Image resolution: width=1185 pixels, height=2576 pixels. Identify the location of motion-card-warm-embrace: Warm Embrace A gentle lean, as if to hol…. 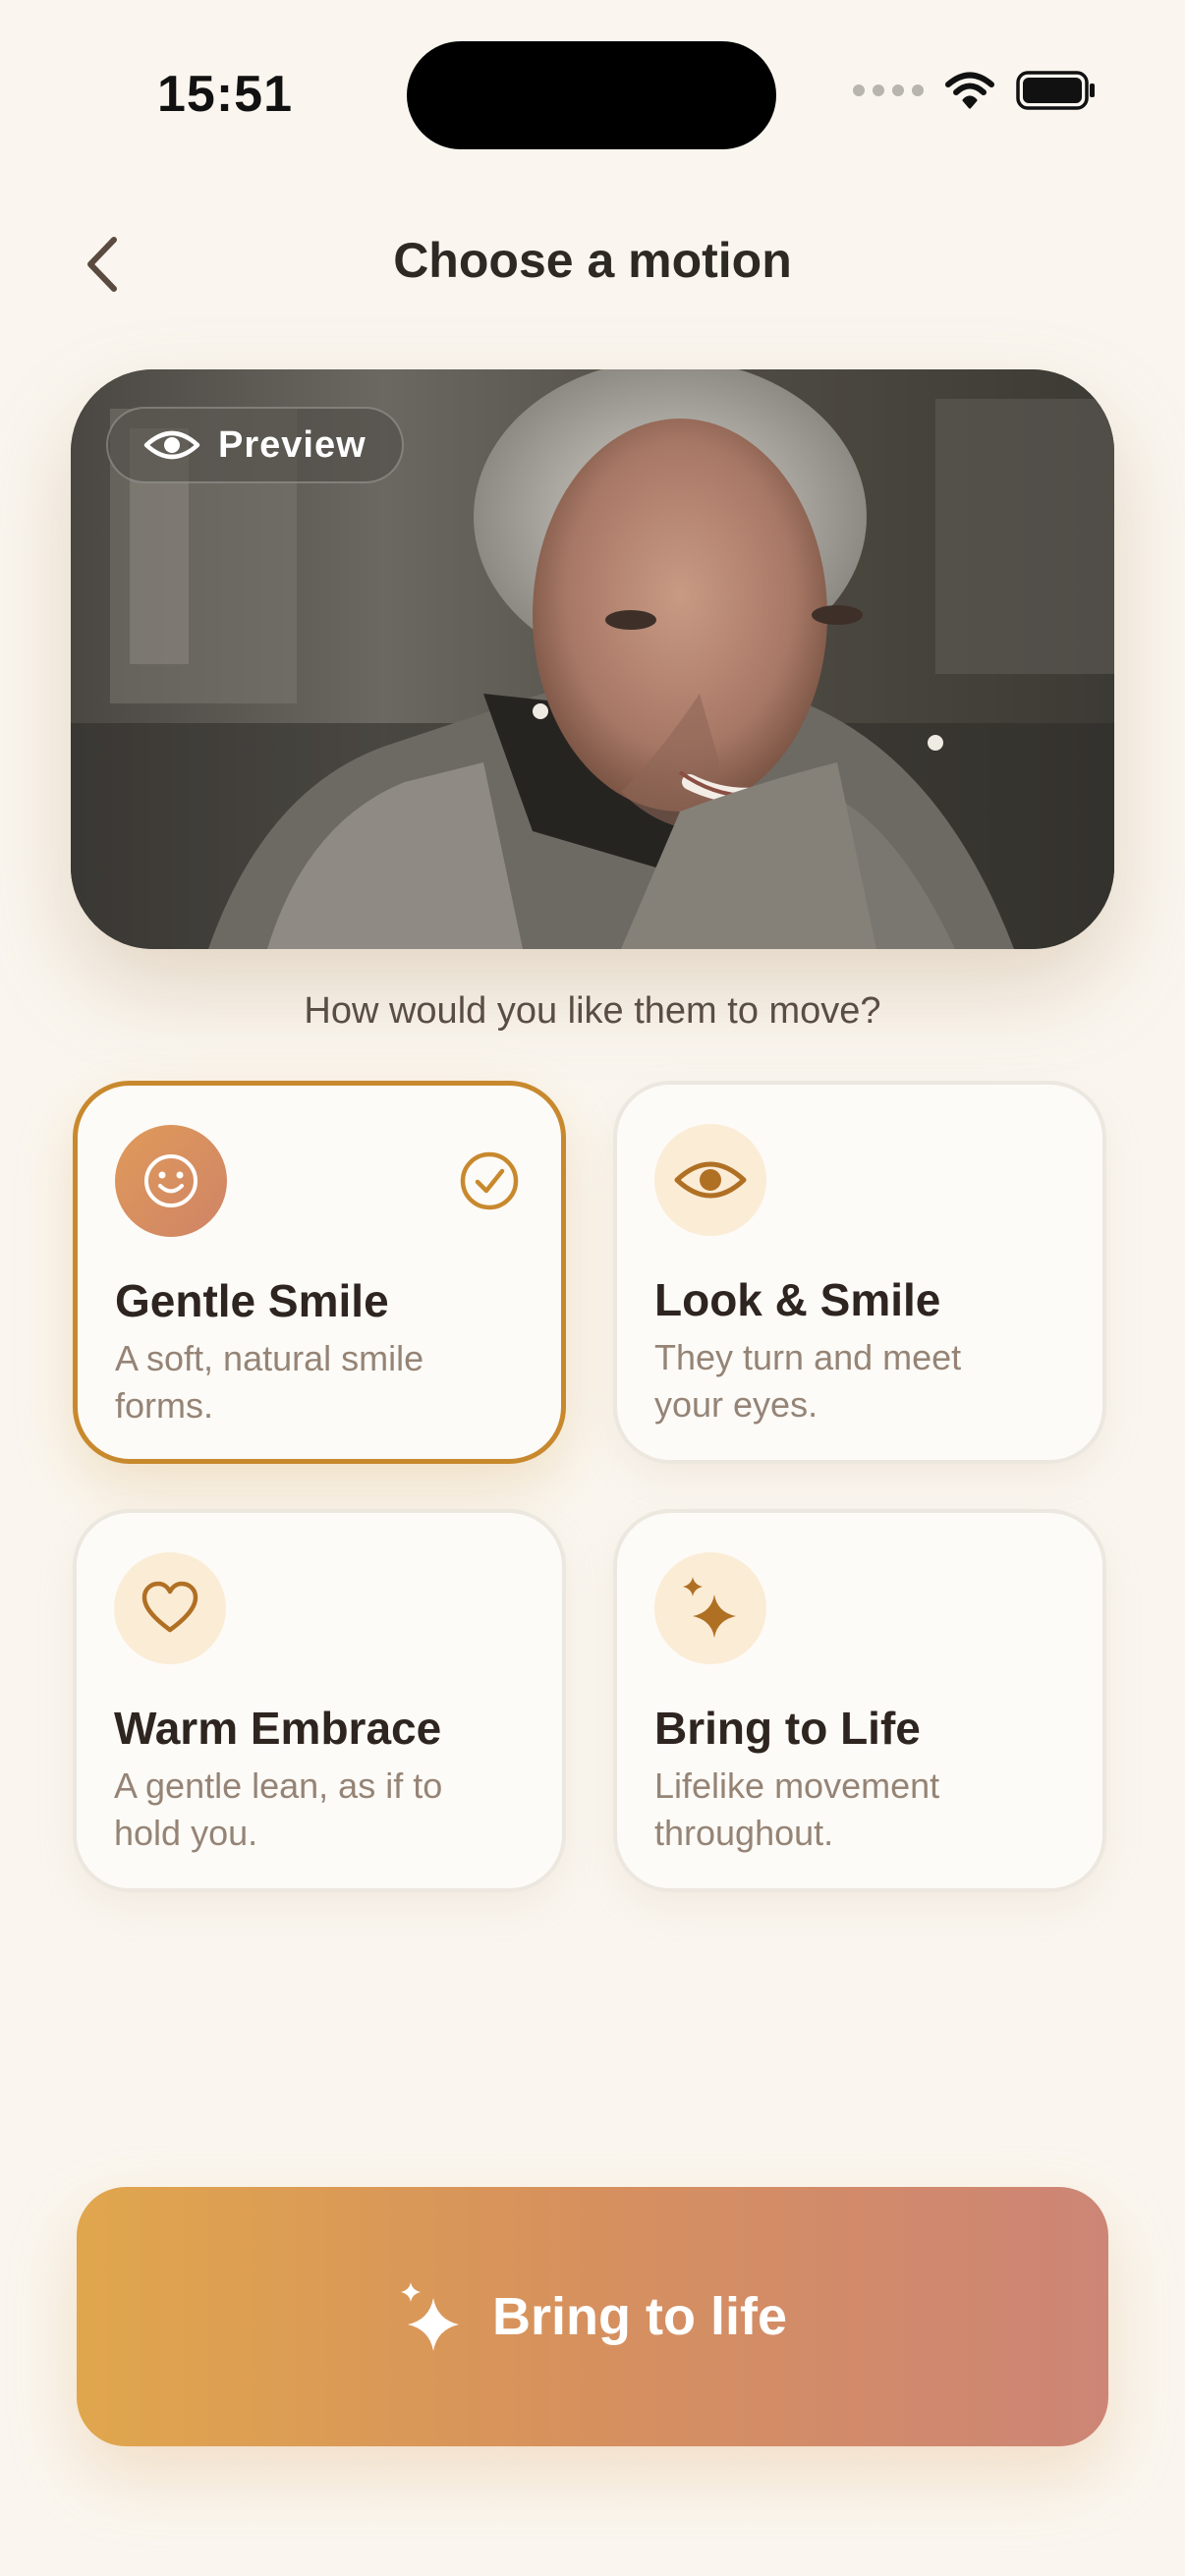
(320, 1700).